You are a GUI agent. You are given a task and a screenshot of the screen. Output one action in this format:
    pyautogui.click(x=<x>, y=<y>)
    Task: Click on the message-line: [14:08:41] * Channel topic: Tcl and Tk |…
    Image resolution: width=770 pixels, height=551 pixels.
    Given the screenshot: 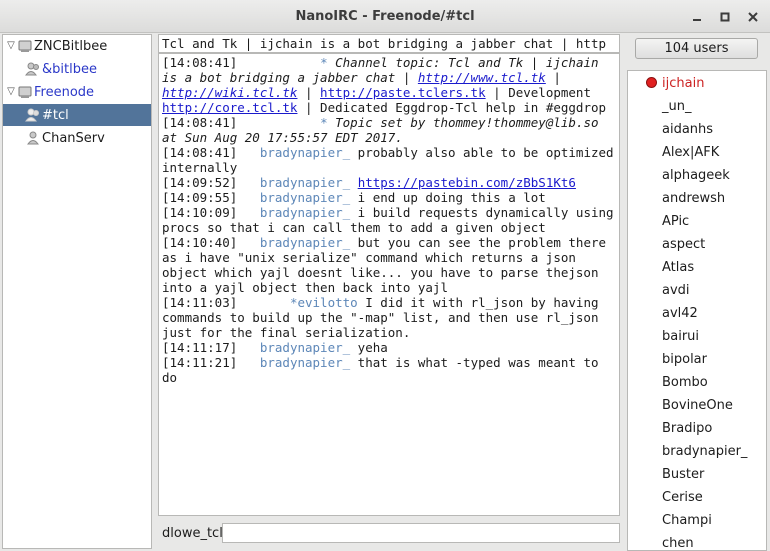 What is the action you would take?
    pyautogui.click(x=384, y=85)
    